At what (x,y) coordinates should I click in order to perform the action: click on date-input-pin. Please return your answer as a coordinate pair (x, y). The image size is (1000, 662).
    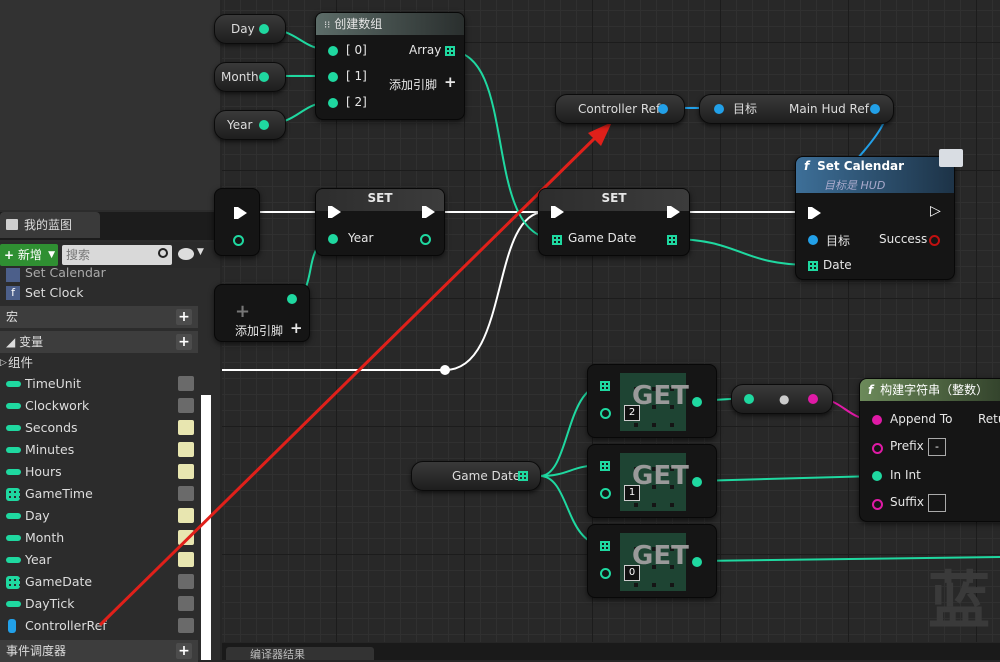
    Looking at the image, I should click on (813, 266).